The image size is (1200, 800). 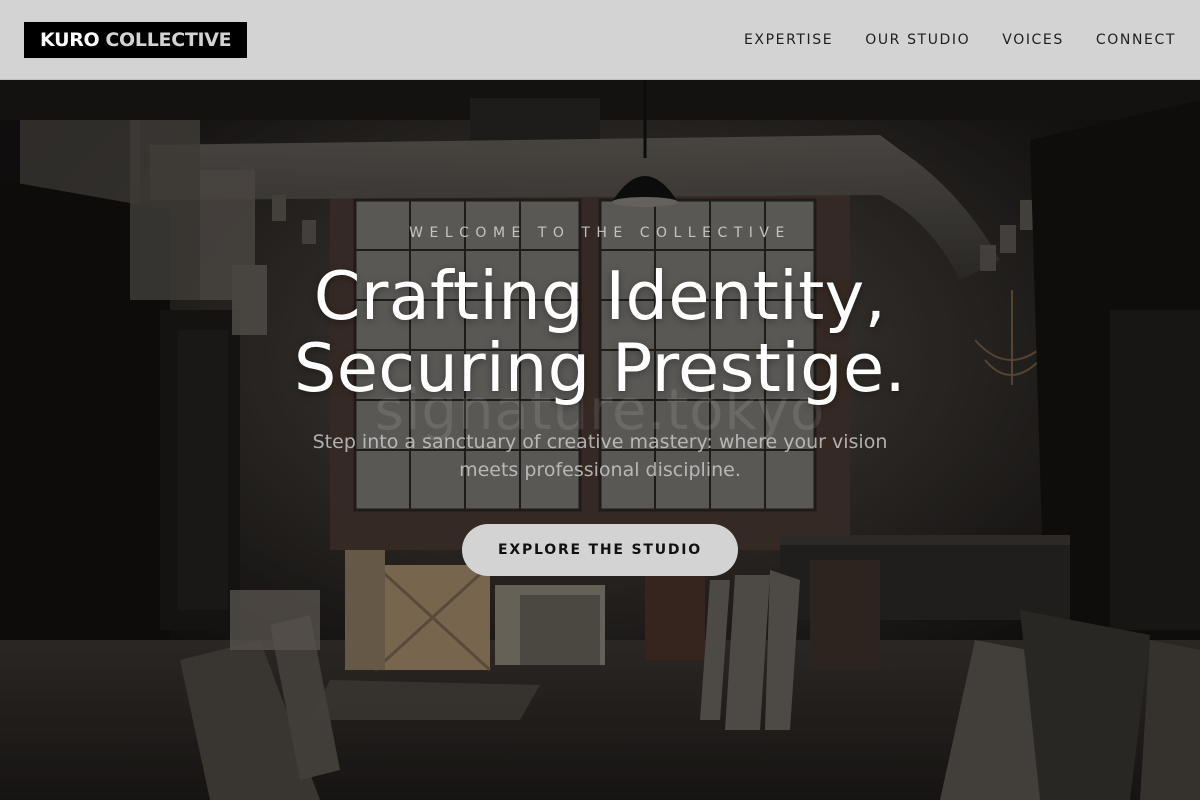 I want to click on hero-headline-line-2: Securing Prestige., so click(x=600, y=368).